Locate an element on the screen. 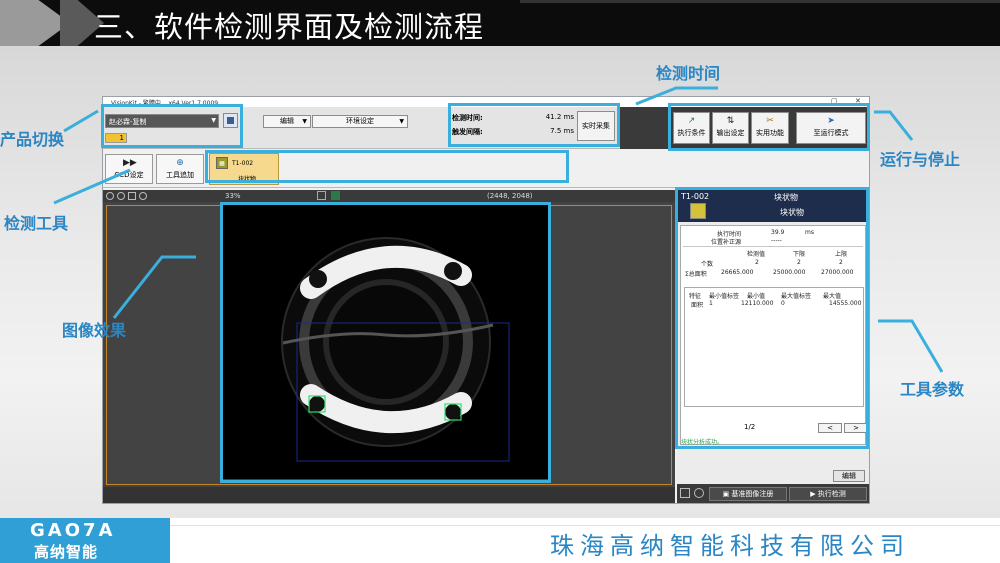 This screenshot has height=563, width=1000. footer-logo-band: GAO7A 高纳智能 is located at coordinates (85, 540).